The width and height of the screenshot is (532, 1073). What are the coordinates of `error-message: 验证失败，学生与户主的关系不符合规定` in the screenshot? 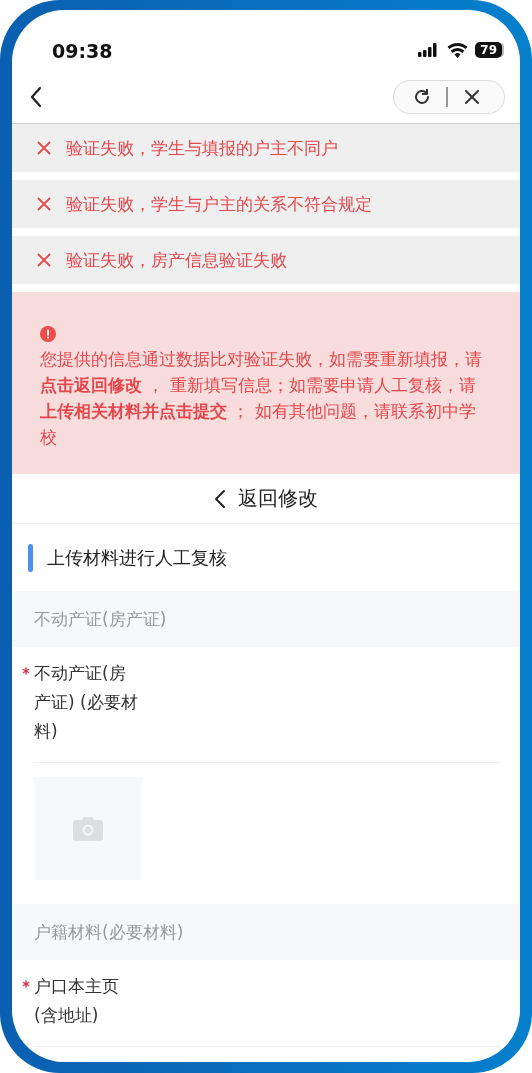 It's located at (219, 204).